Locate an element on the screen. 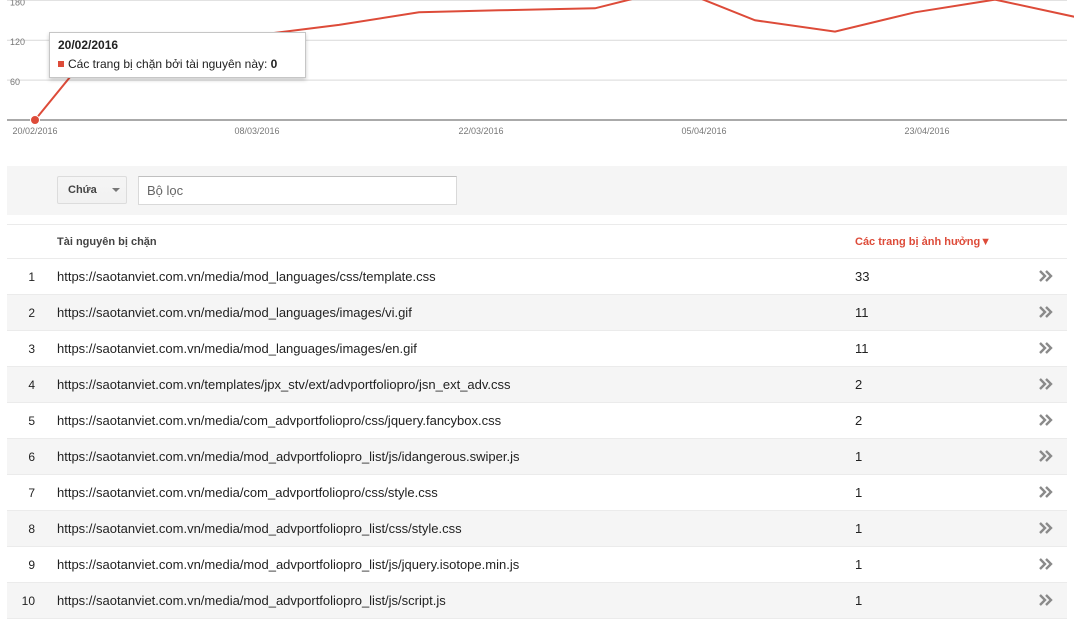 The image size is (1074, 619). filter-type-label: Chứa is located at coordinates (82, 190).